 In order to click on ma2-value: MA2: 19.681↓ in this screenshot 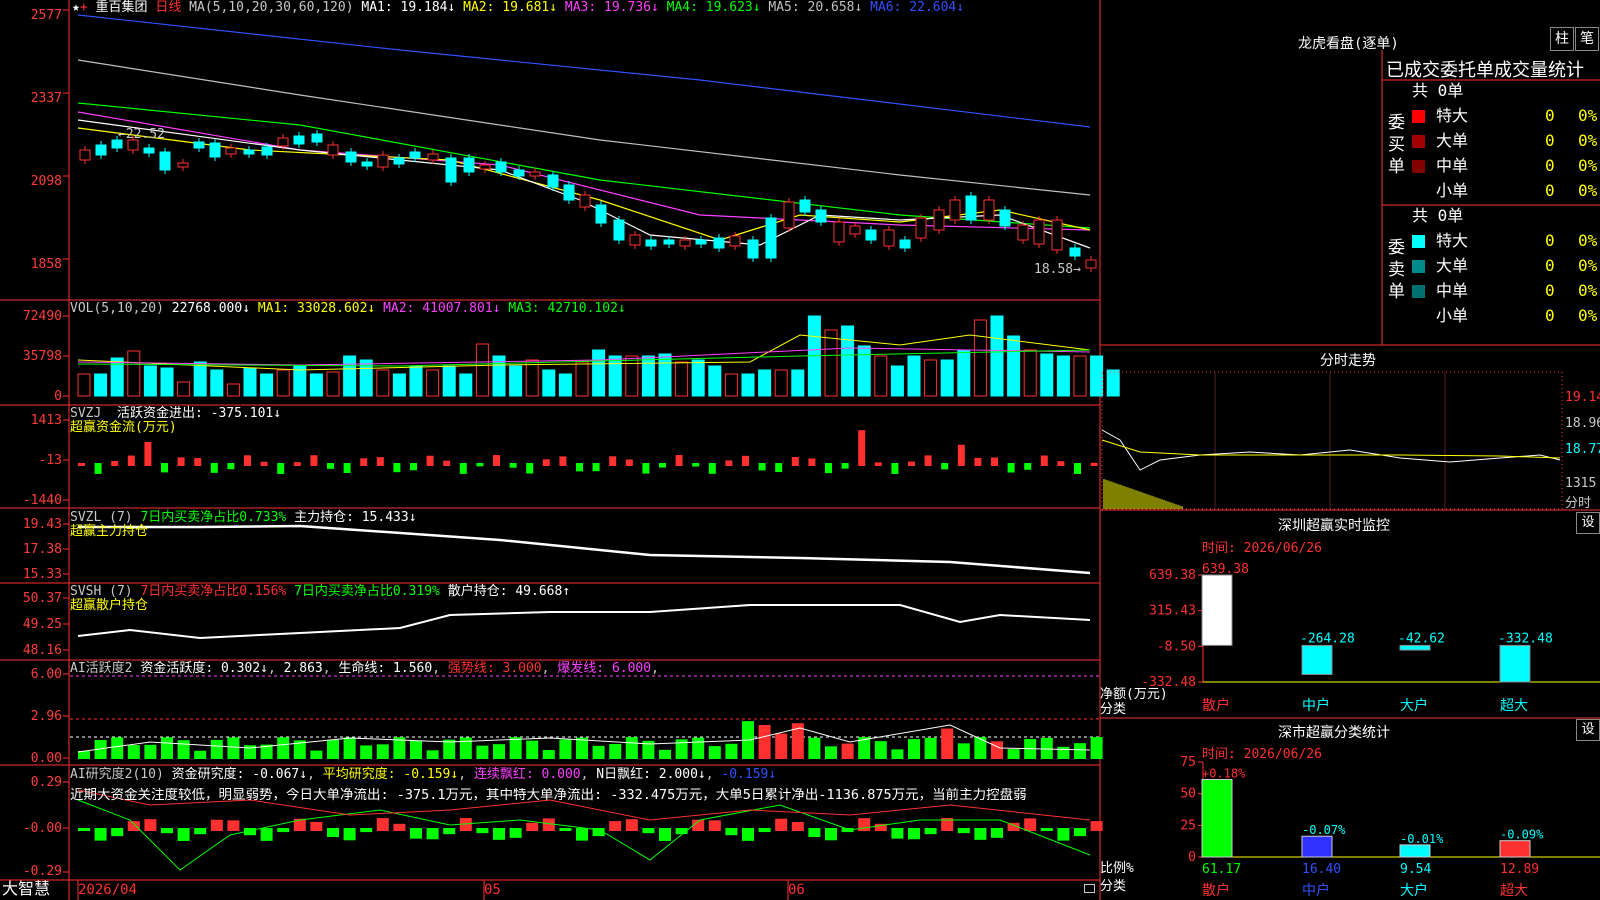, I will do `click(510, 7)`.